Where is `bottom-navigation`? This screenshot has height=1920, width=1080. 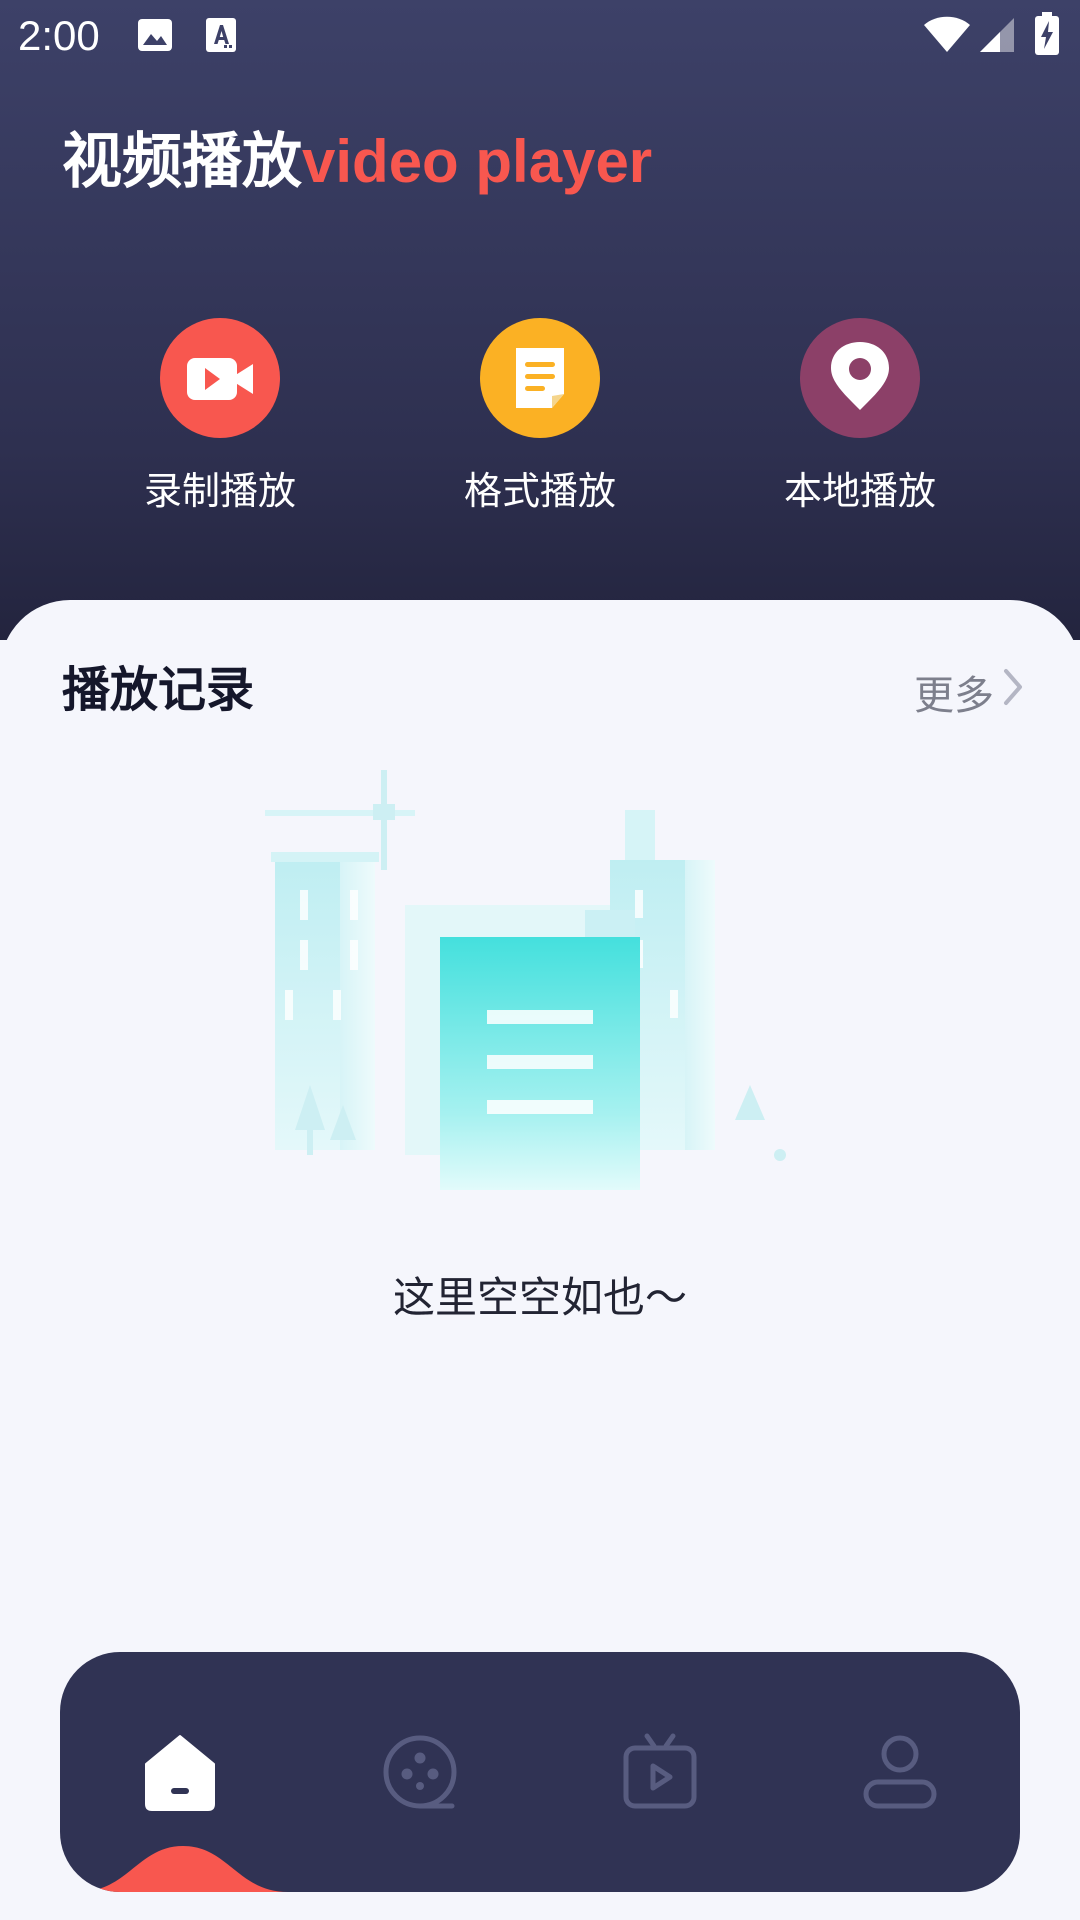 bottom-navigation is located at coordinates (540, 1772).